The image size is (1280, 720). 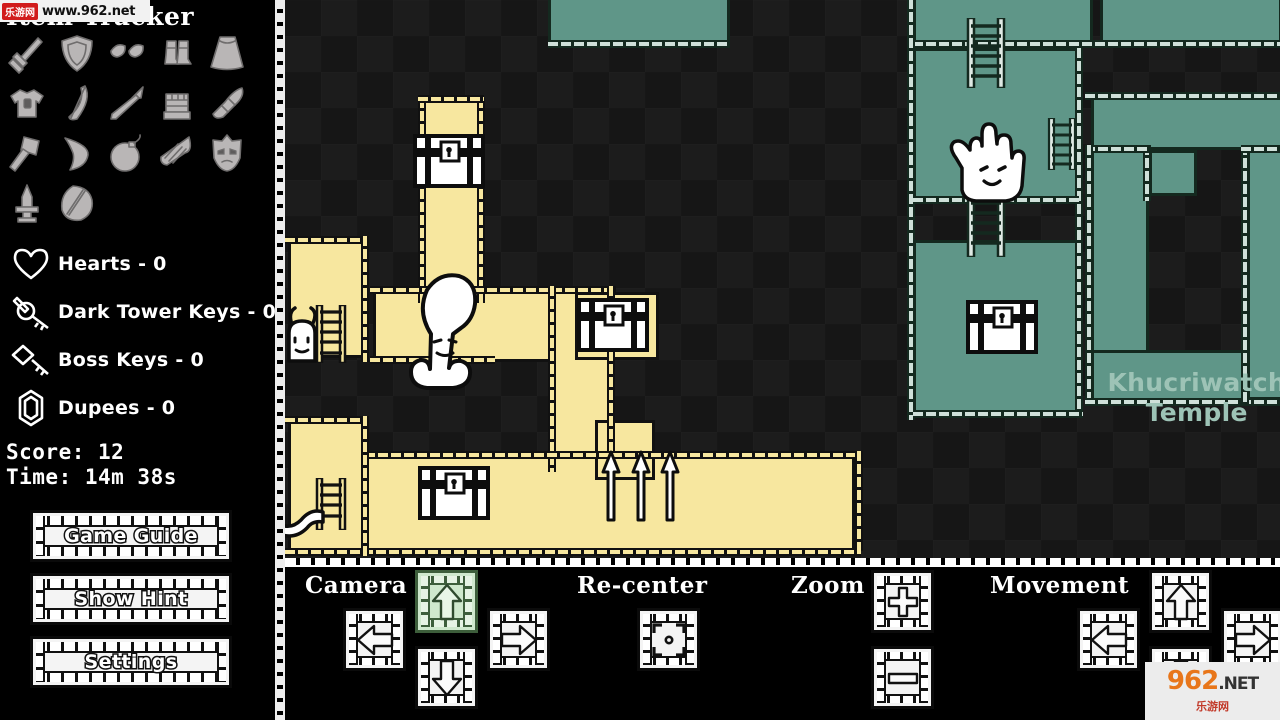 I want to click on recenter-button, so click(x=668, y=639).